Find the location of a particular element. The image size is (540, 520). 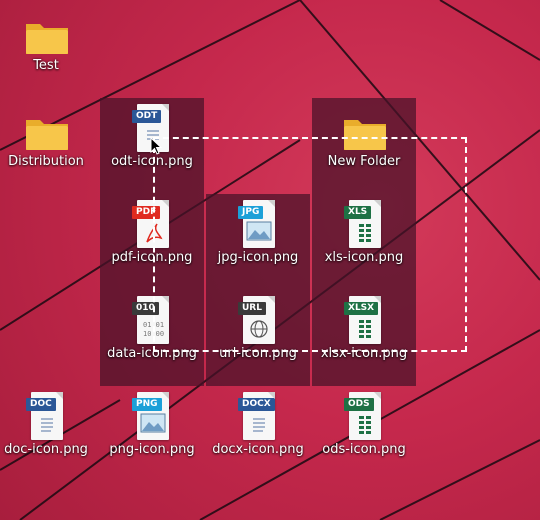

item-label: png-icon.png is located at coordinates (152, 449).